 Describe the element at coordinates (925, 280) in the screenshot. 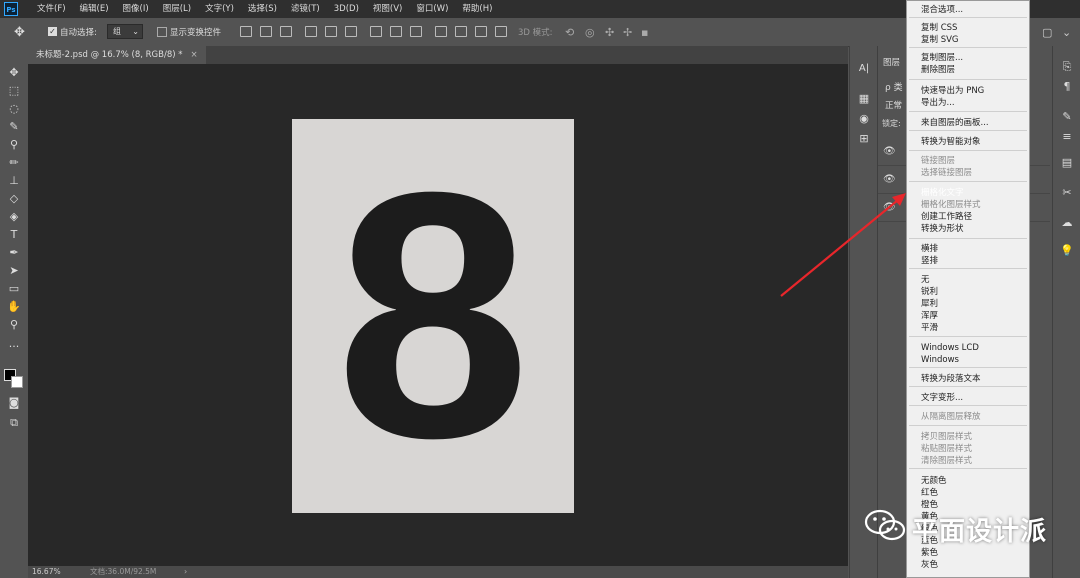

I see `context-menu-item: 无` at that location.